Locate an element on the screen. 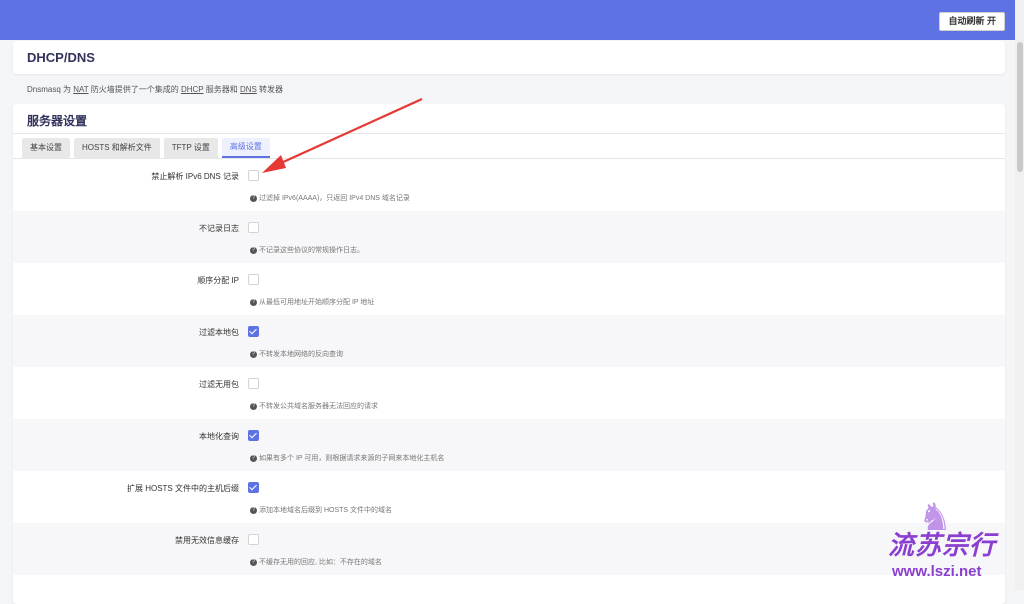  option-hint: ? 过滤掉 IPv6(AAAA)，只返回 IPv4 DNS 域名记录 is located at coordinates (330, 198).